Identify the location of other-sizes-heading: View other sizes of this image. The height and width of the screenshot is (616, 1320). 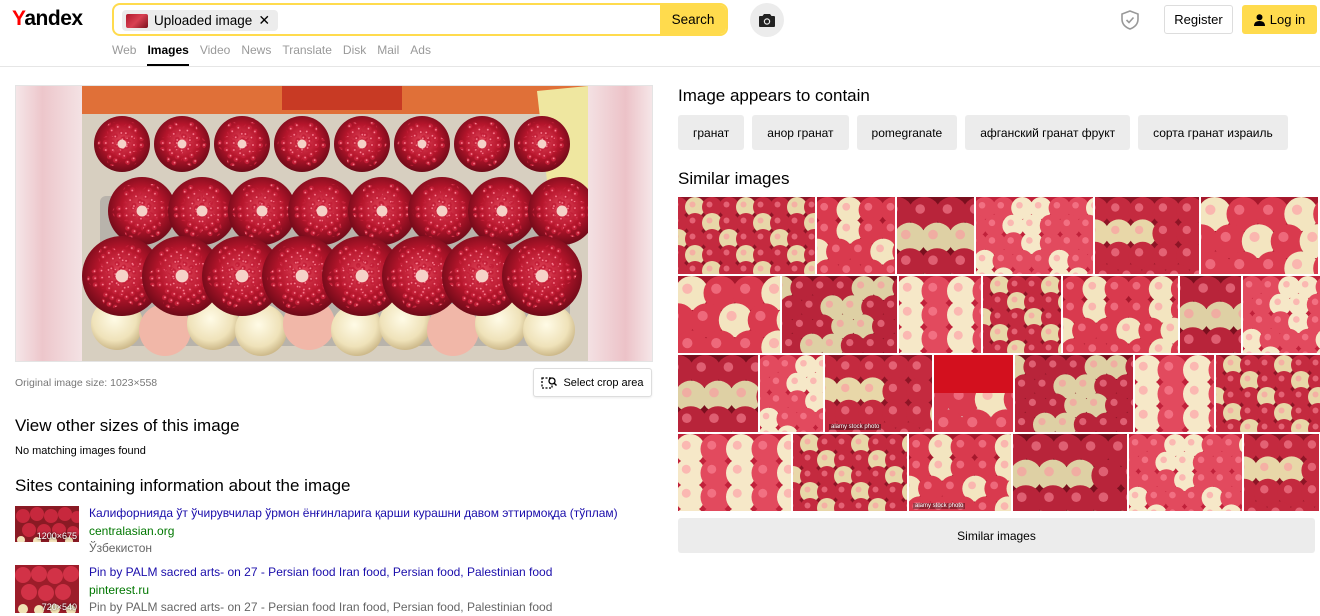
(127, 425).